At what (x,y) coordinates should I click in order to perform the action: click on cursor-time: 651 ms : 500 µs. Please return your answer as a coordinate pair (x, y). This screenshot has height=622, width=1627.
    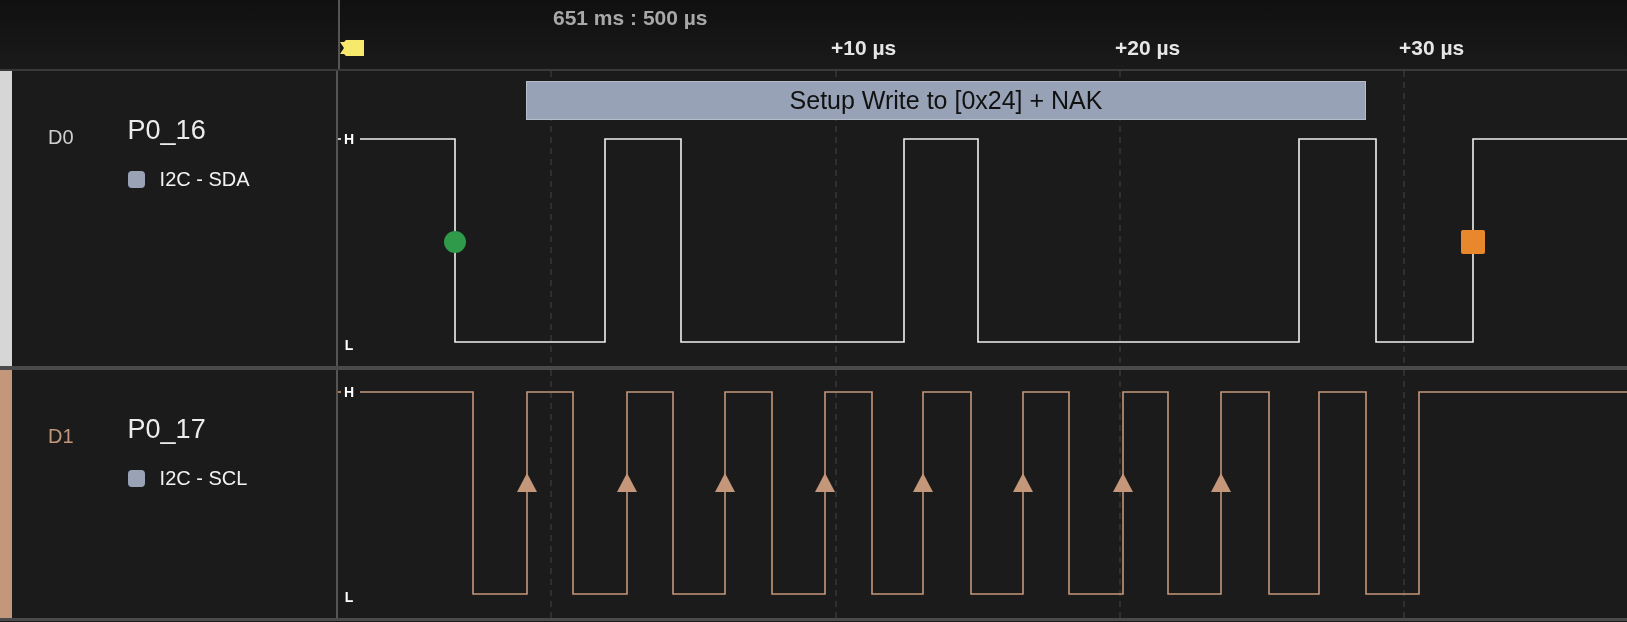
    Looking at the image, I should click on (630, 18).